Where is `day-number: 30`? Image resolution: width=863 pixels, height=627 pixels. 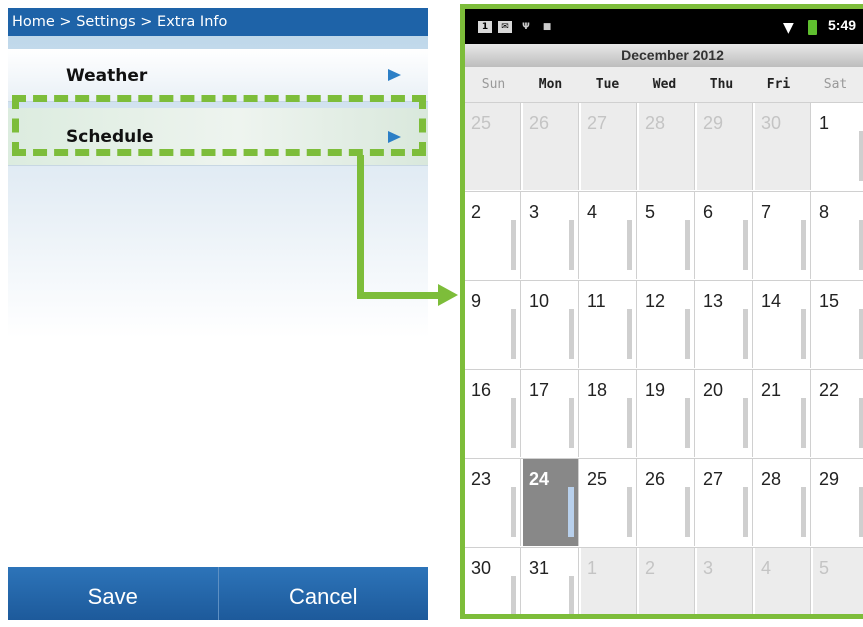 day-number: 30 is located at coordinates (481, 568).